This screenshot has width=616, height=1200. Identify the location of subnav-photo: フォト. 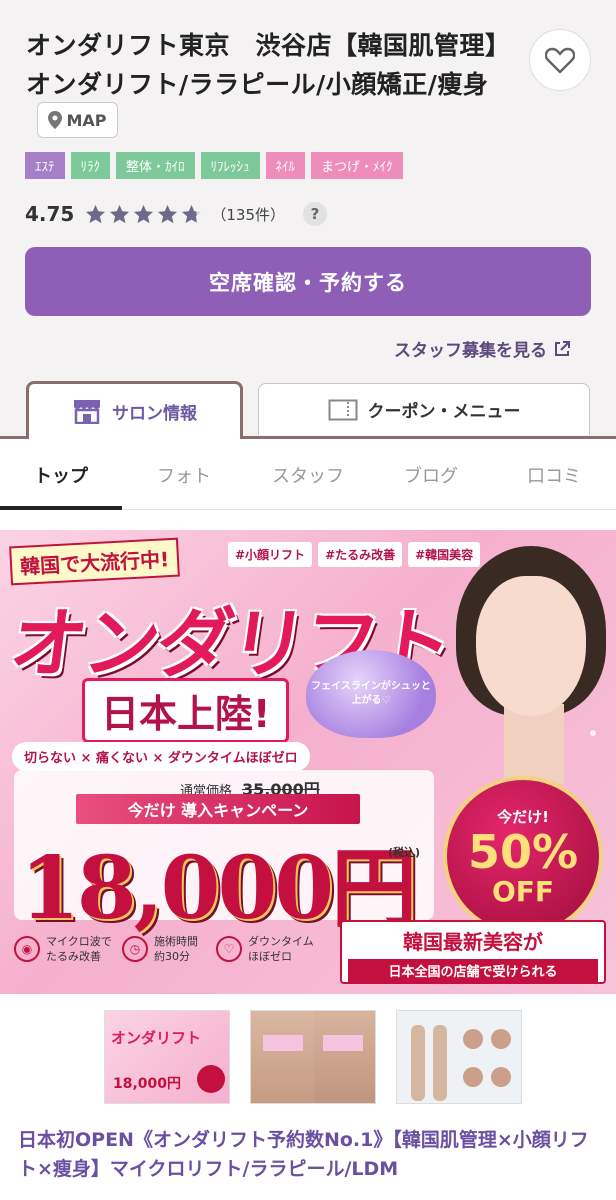
(184, 474).